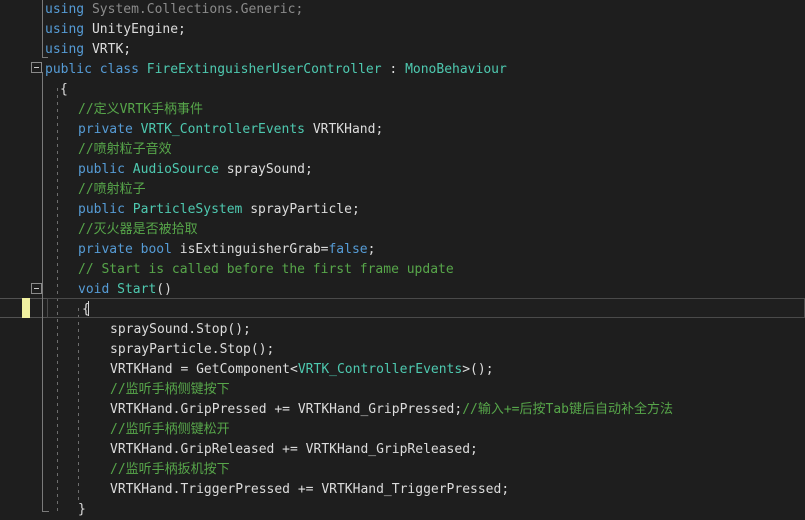 This screenshot has width=805, height=520. I want to click on current-line-box, so click(426, 308).